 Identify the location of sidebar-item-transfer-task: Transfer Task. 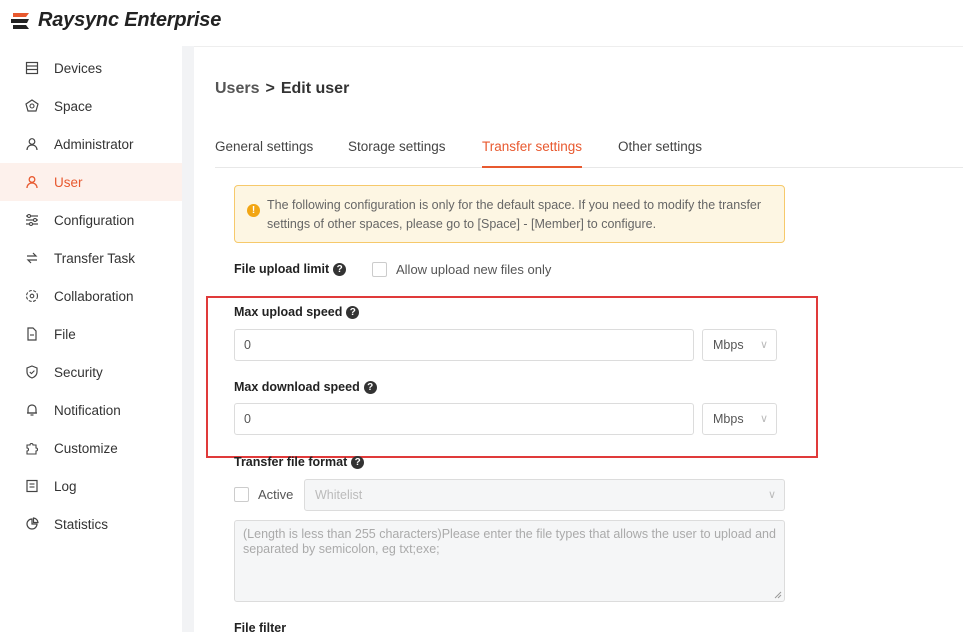
(91, 258).